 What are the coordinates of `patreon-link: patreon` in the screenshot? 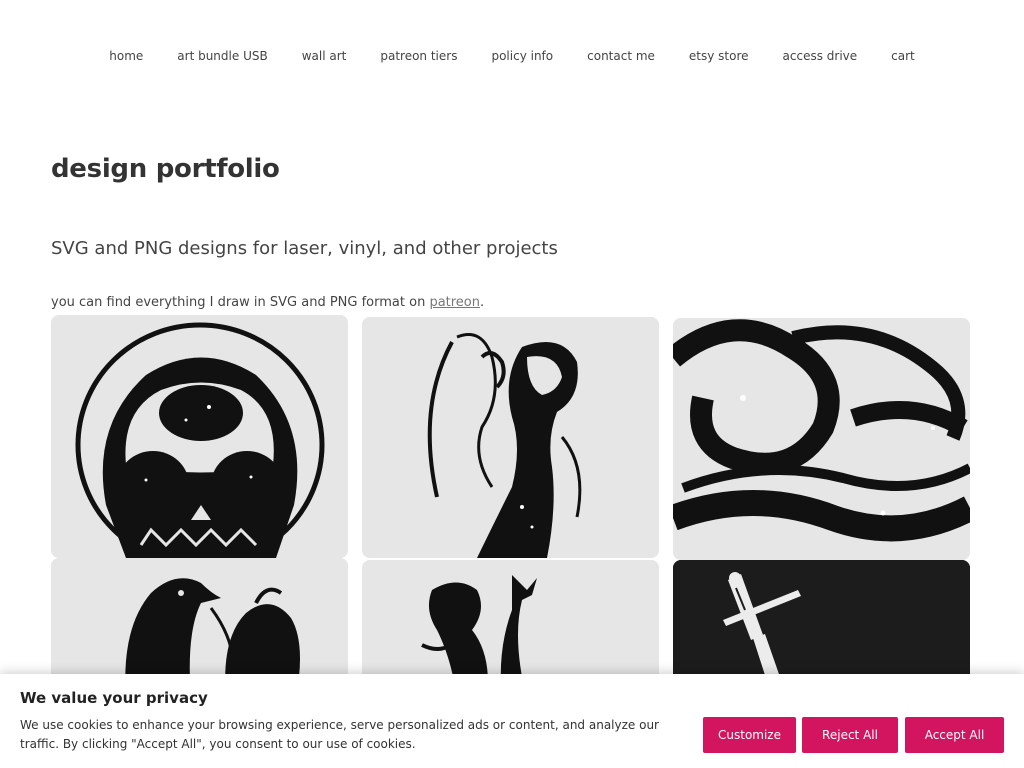 It's located at (454, 302).